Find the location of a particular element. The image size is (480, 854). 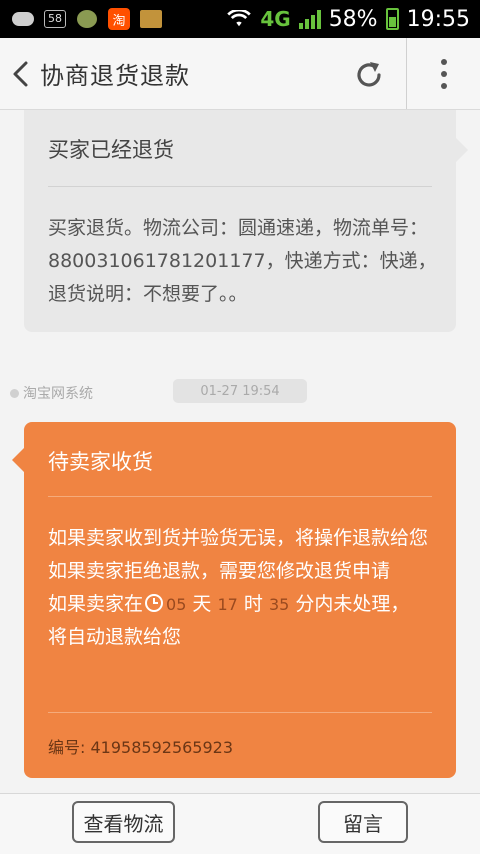

bottom-action-bar: 查看物流 留言 is located at coordinates (240, 823).